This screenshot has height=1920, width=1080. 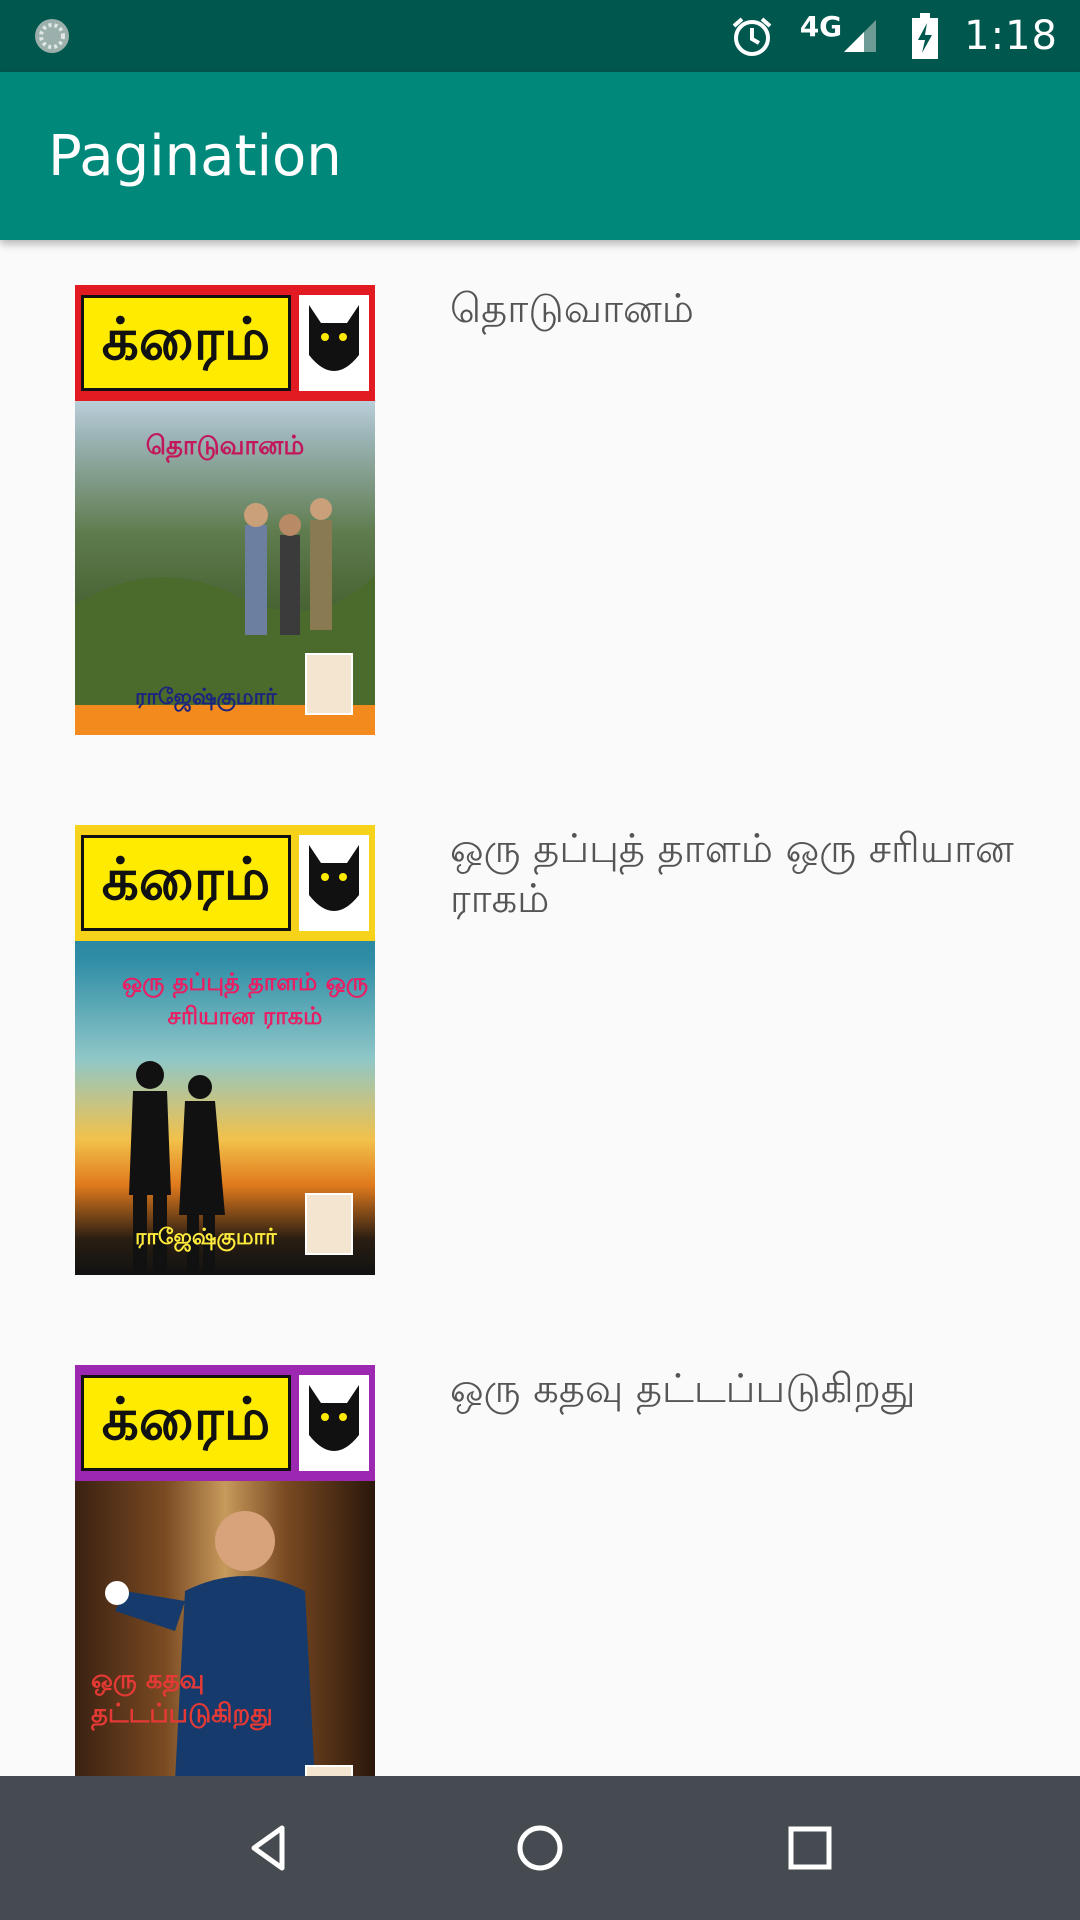 I want to click on clock-time: 1:18, so click(x=1011, y=36).